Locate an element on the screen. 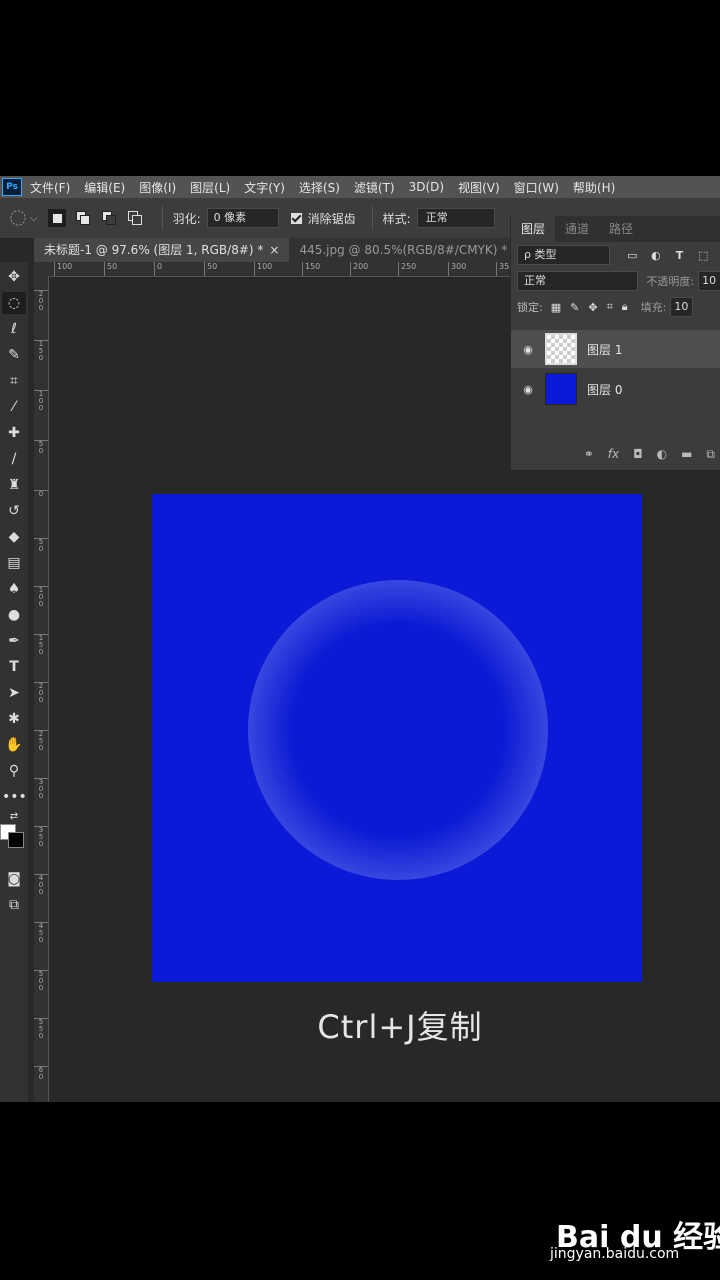  link-layers-icon: ⚭ is located at coordinates (589, 454).